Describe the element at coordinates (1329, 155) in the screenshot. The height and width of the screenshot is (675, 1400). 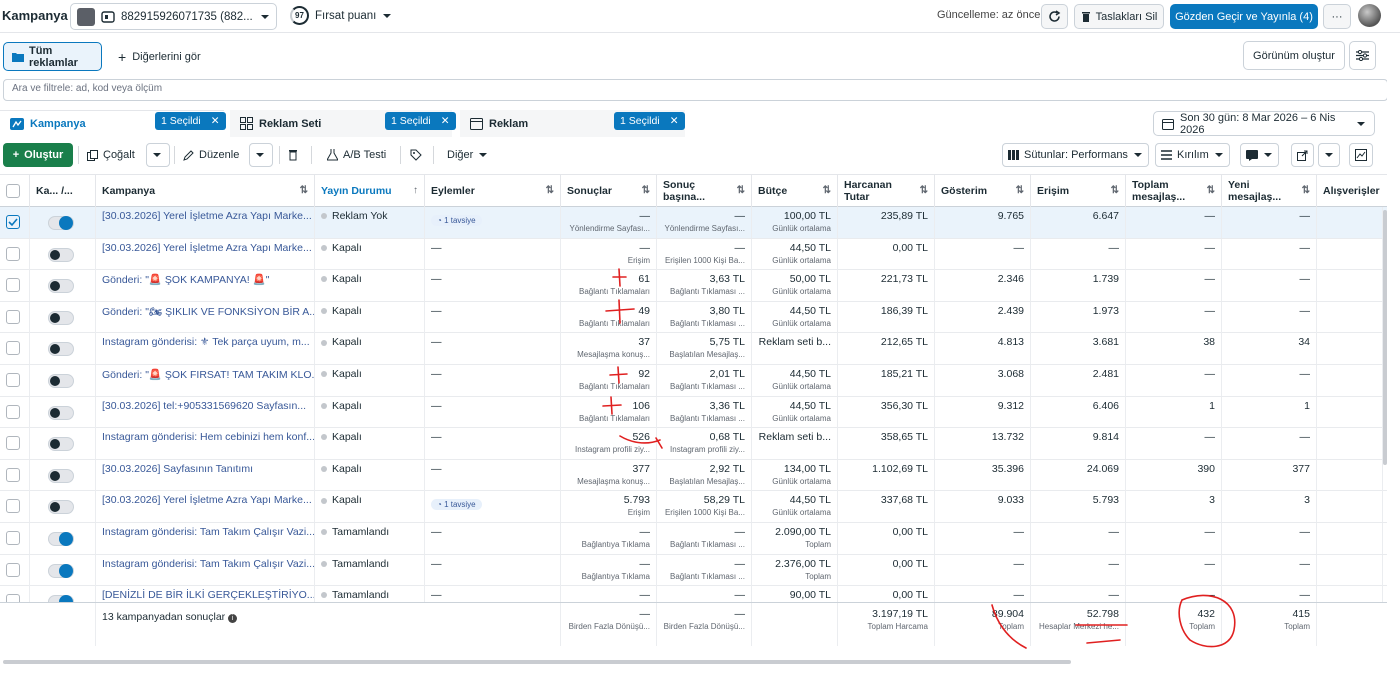
I see `export-dropdown` at that location.